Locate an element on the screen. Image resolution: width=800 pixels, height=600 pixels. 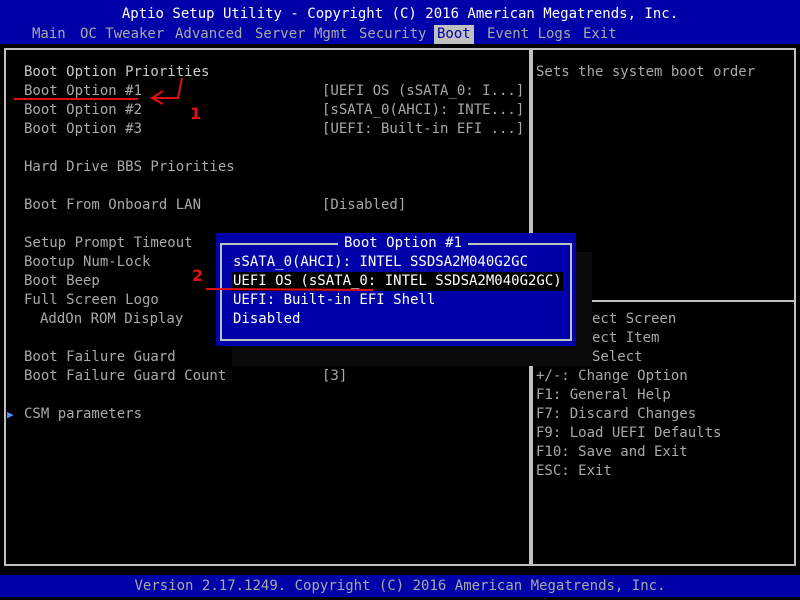
help-key-discard-changes: F7: Discard Changes is located at coordinates (616, 414).